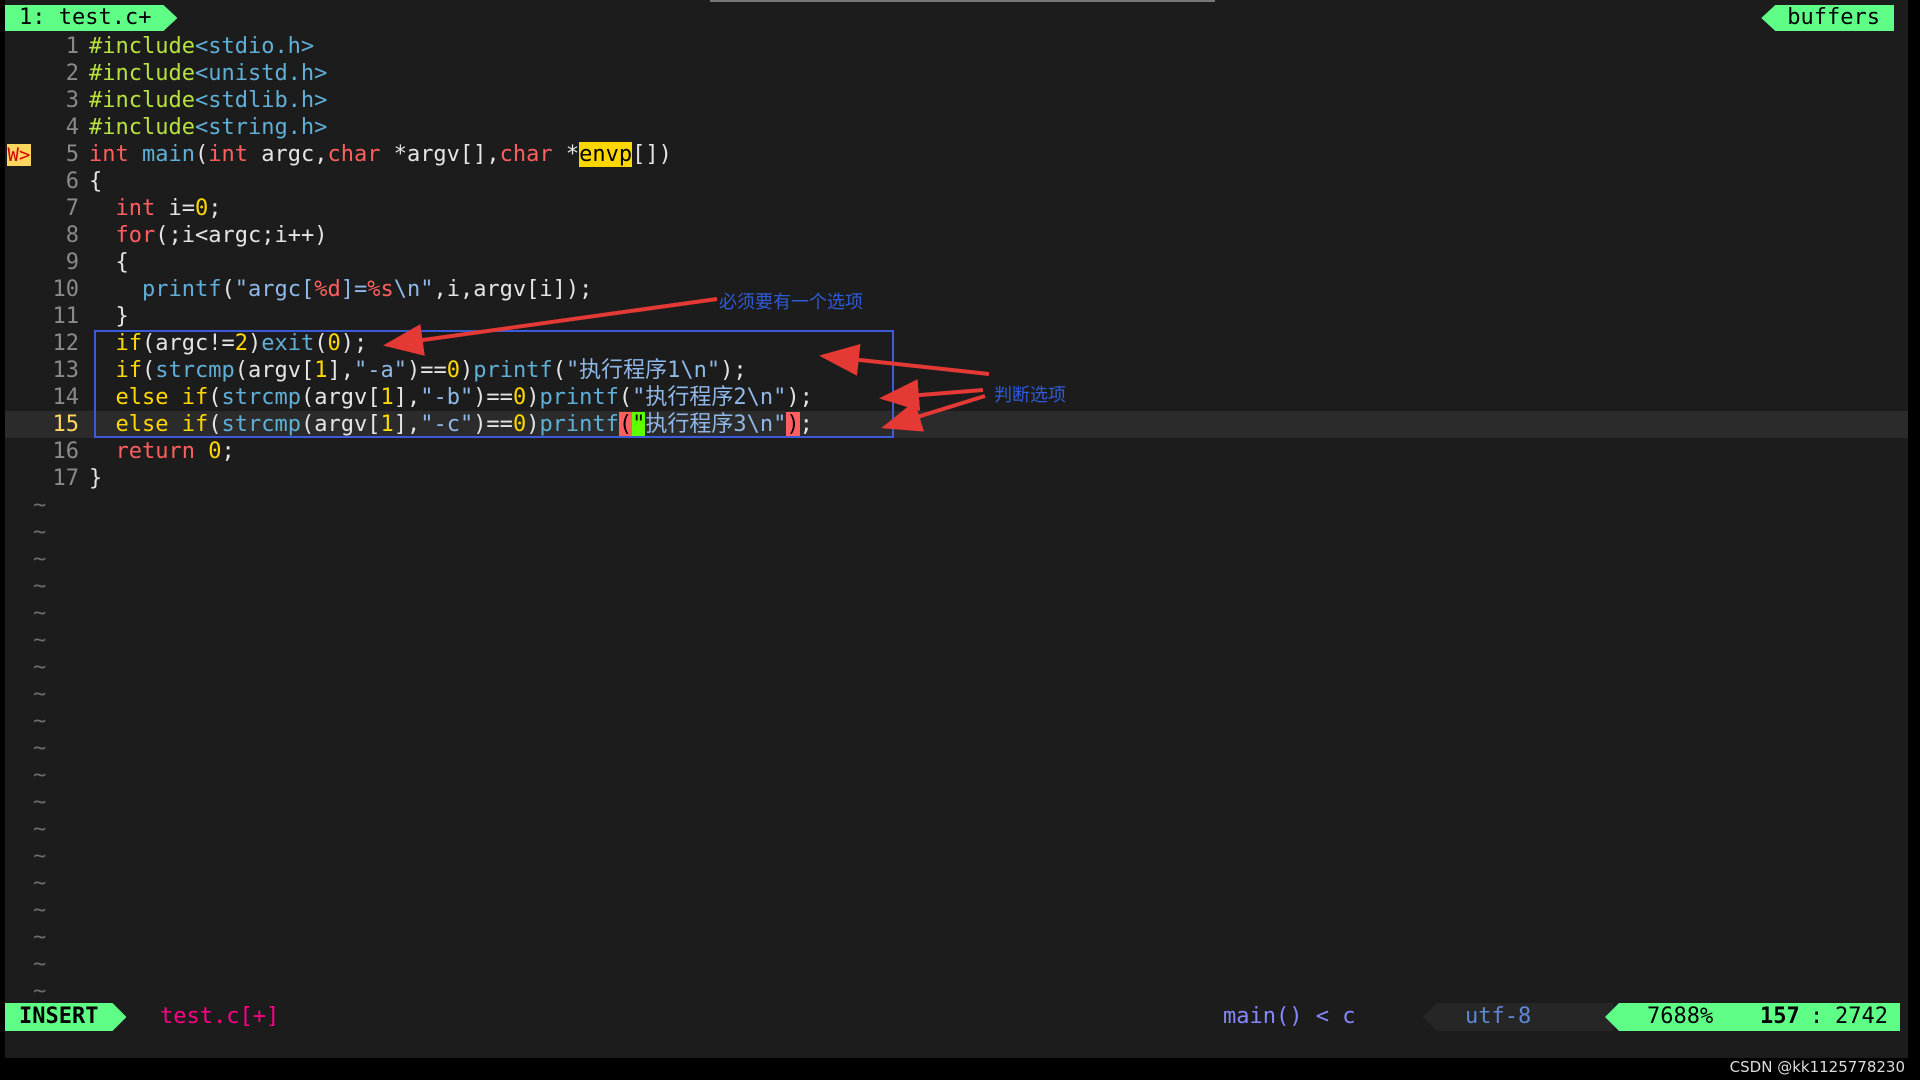 The height and width of the screenshot is (1080, 1920). What do you see at coordinates (1752, 1017) in the screenshot?
I see `status-position-segment: 7688% 157 : 2742` at bounding box center [1752, 1017].